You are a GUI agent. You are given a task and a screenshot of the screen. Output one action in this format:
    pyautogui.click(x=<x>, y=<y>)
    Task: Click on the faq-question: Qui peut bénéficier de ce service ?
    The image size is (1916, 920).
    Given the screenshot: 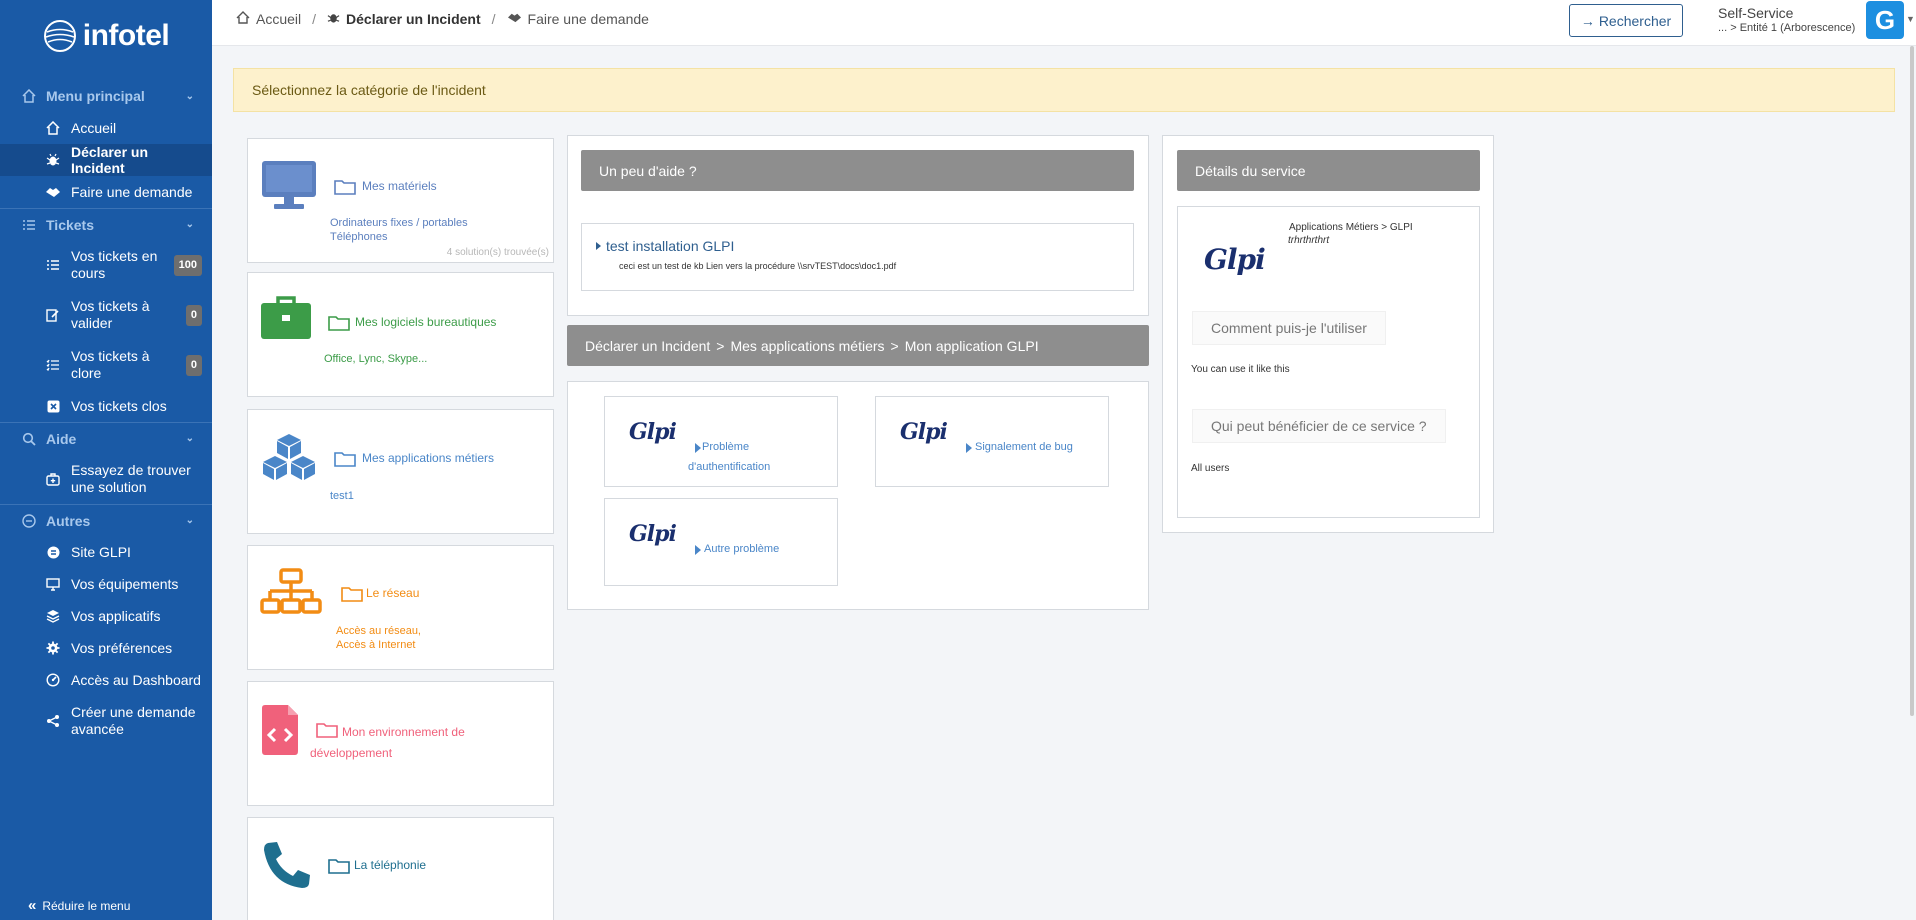 What is the action you would take?
    pyautogui.click(x=1319, y=426)
    